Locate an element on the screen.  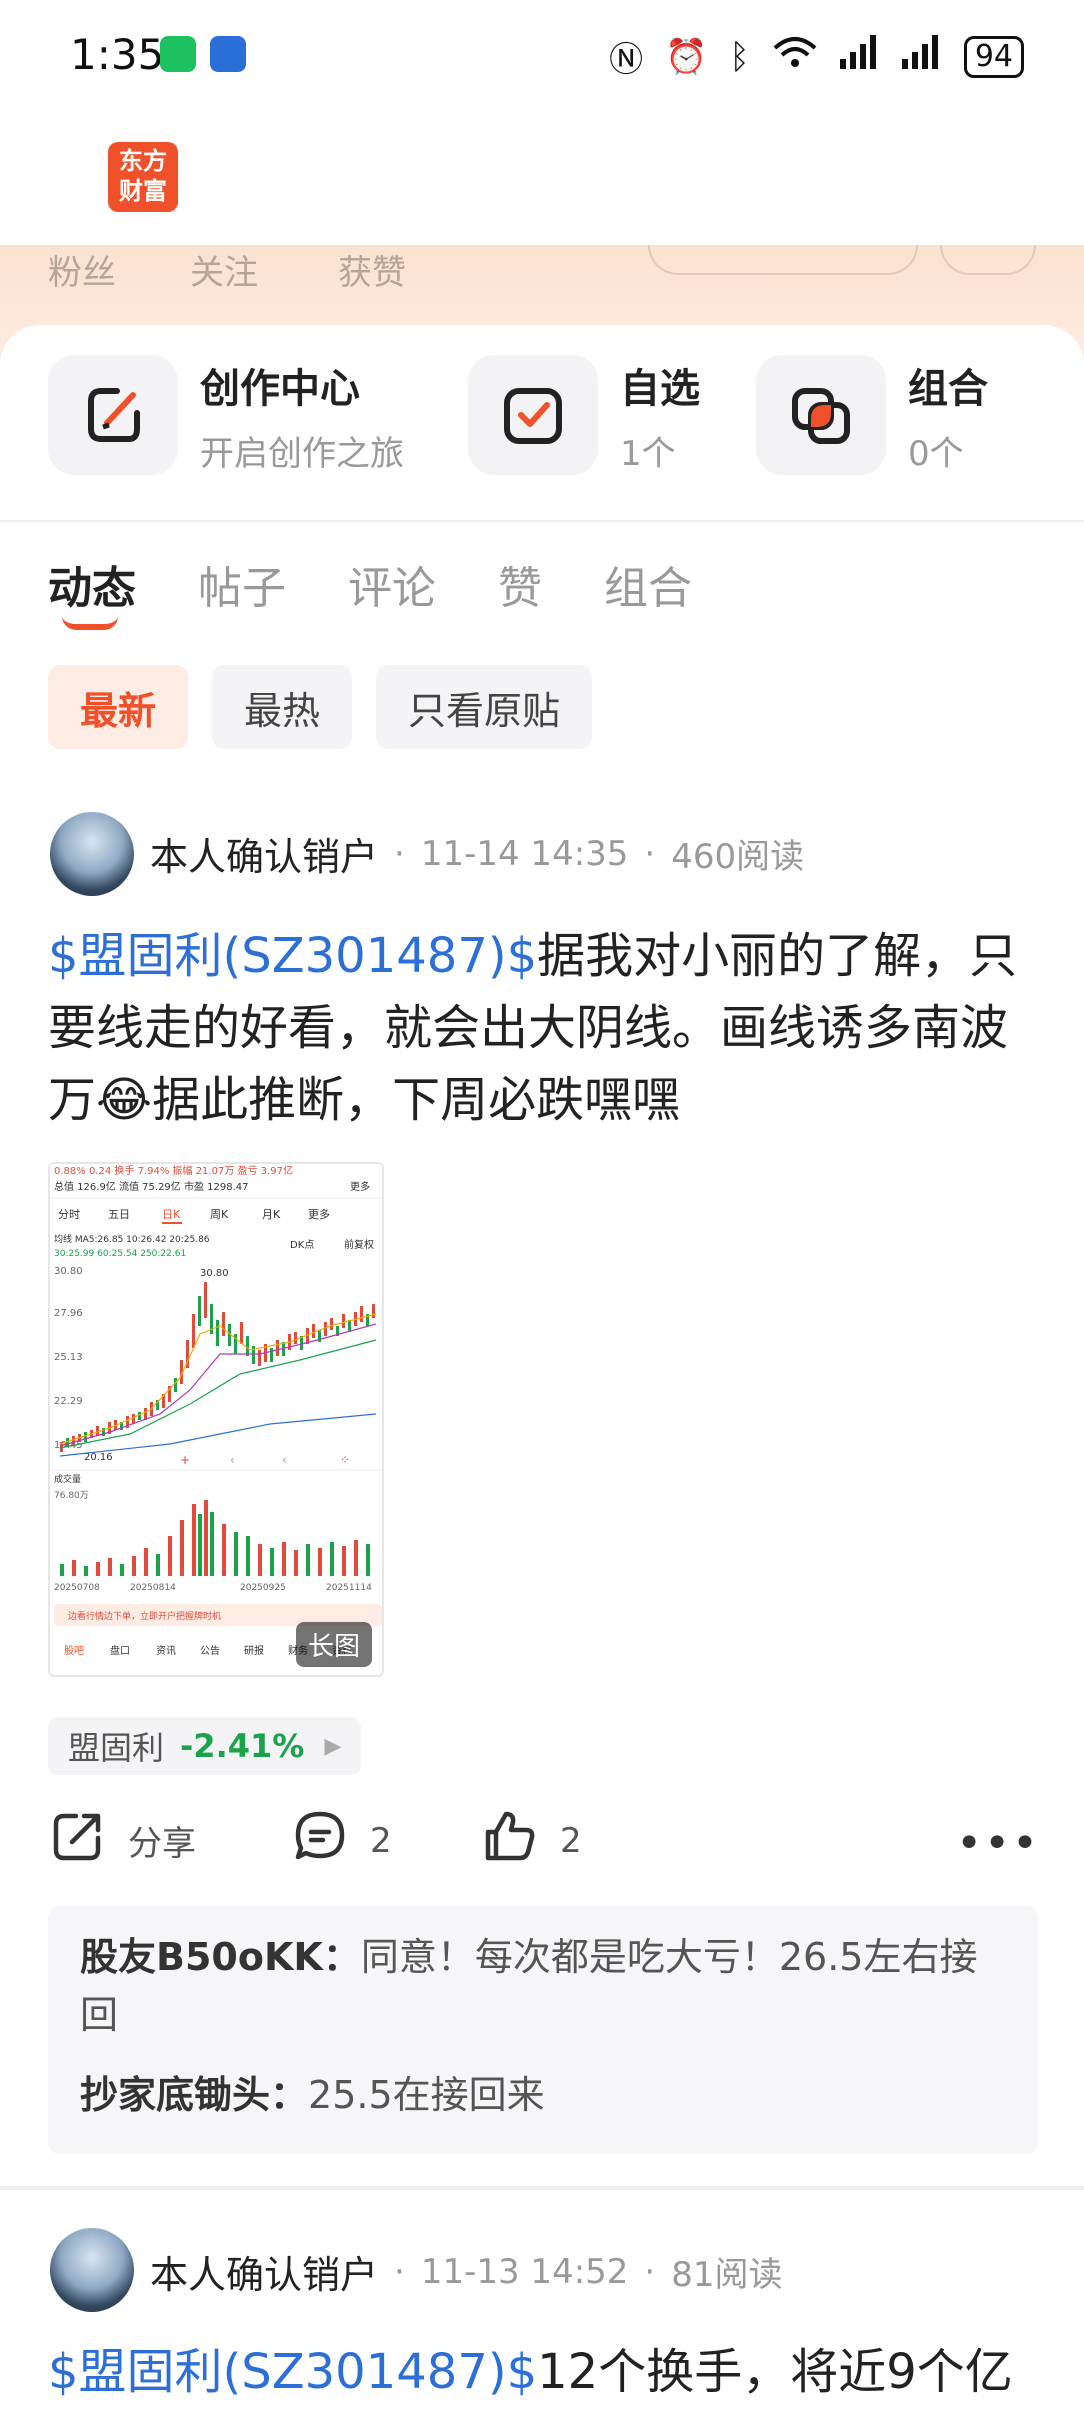
portfolio-link: 组合 0个 is located at coordinates (872, 415).